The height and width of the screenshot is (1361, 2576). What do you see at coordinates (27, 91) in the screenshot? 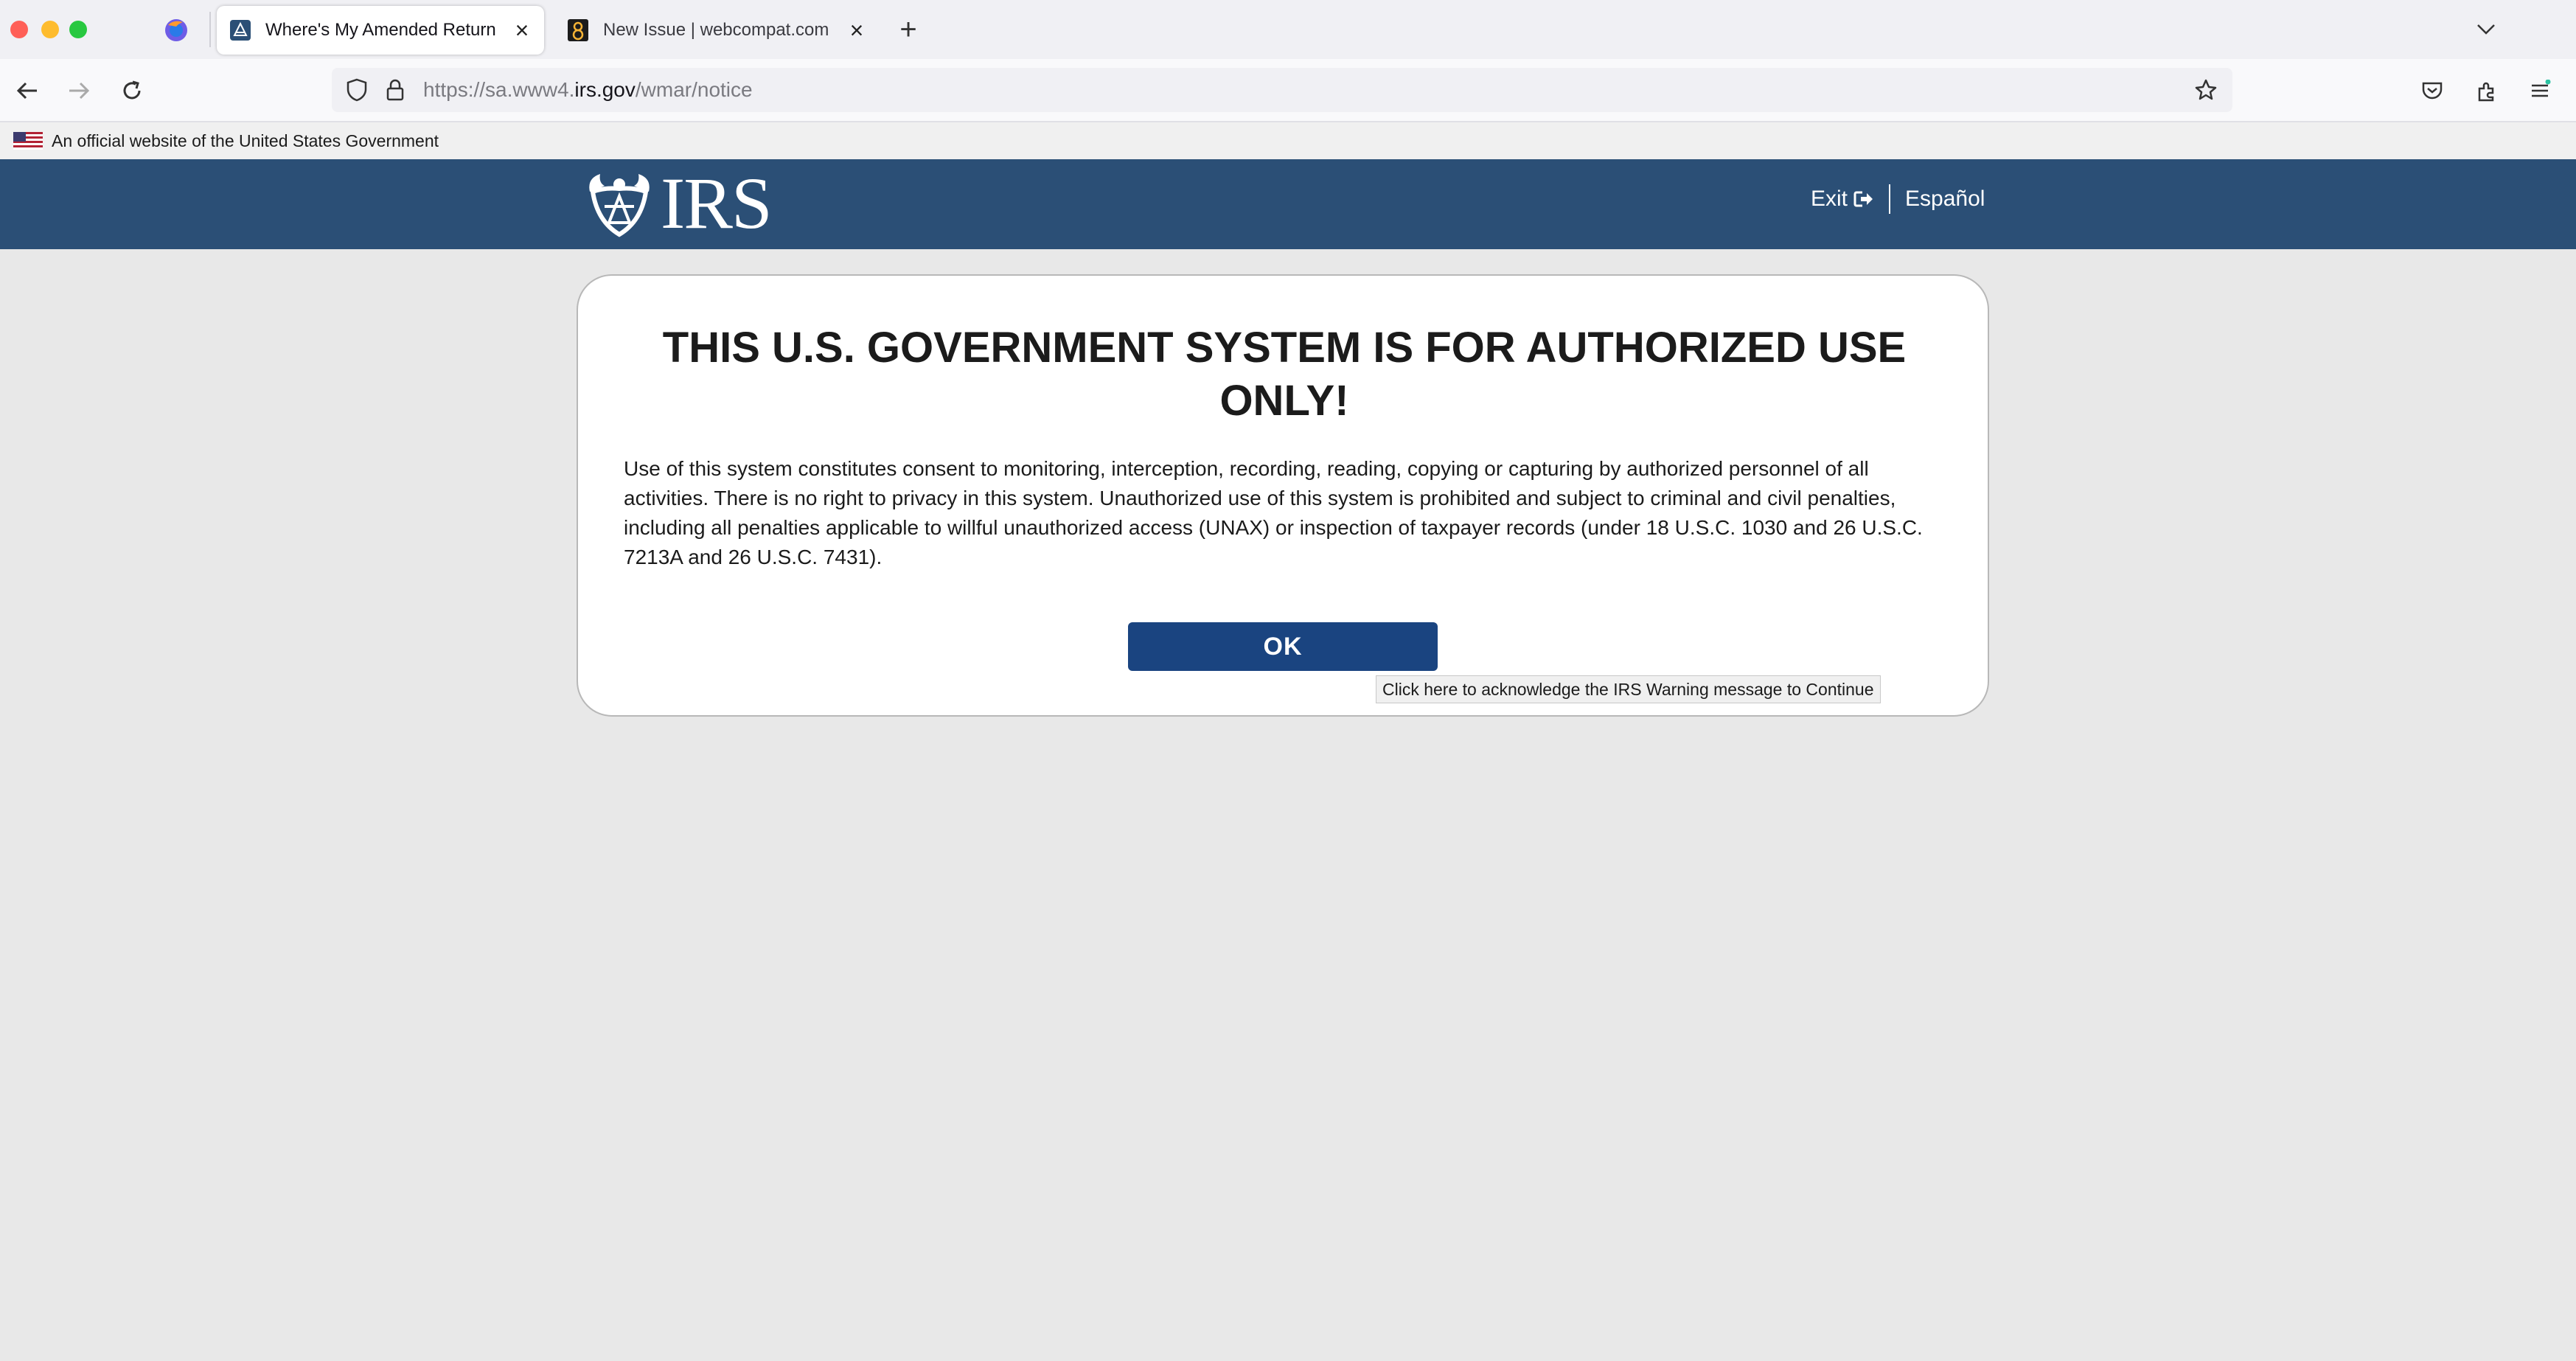
I see `back-arrow-icon` at bounding box center [27, 91].